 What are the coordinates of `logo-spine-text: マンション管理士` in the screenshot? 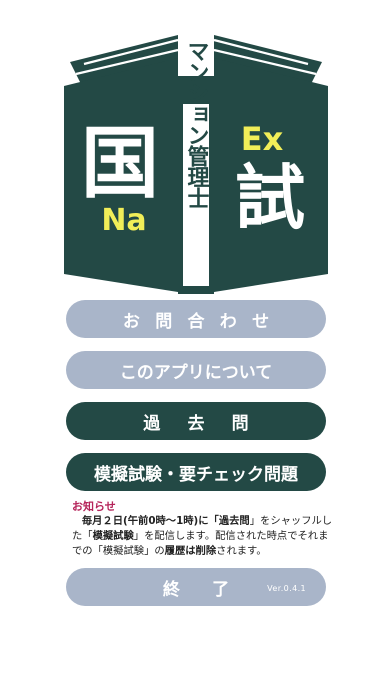 It's located at (197, 124).